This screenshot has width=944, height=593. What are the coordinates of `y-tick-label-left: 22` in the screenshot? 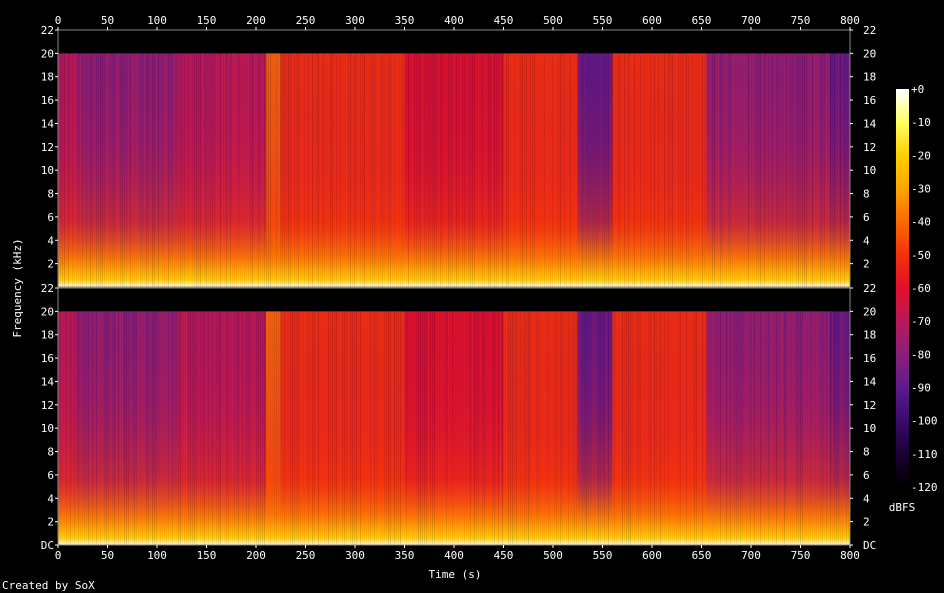 It's located at (47, 30).